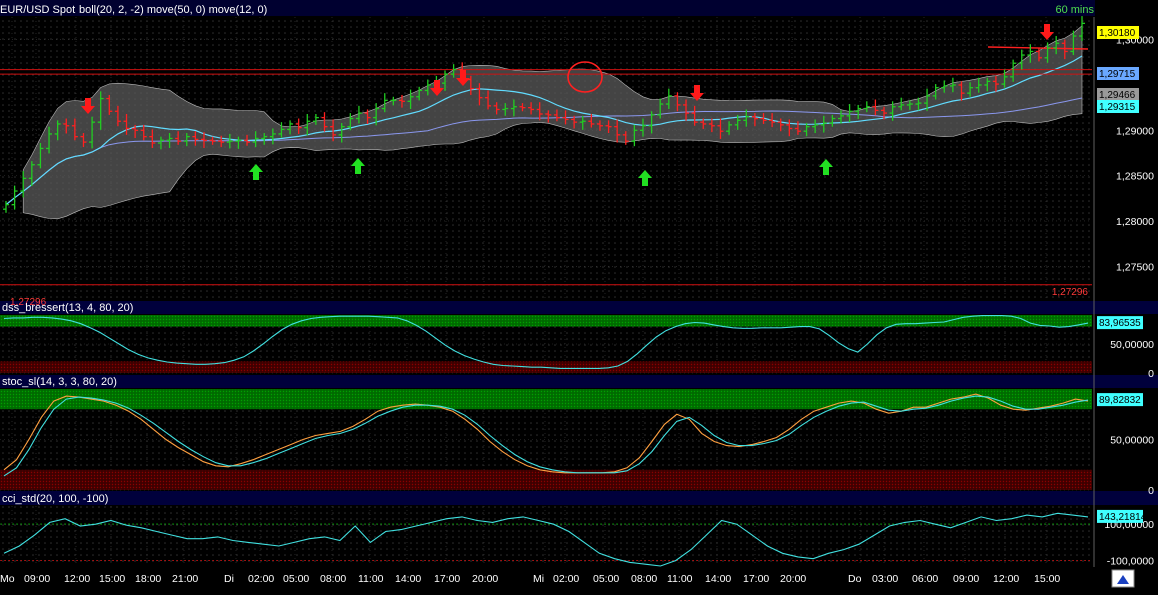  I want to click on oversold-zone, so click(546, 479).